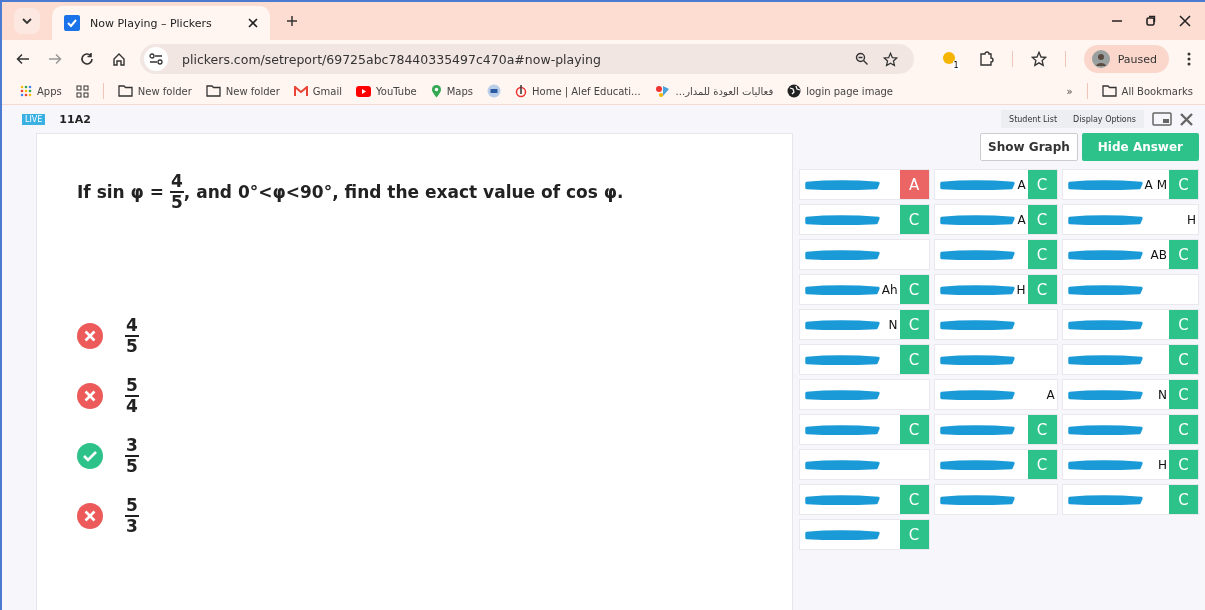 This screenshot has height=610, width=1205. Describe the element at coordinates (1162, 119) in the screenshot. I see `mini-window-icon` at that location.